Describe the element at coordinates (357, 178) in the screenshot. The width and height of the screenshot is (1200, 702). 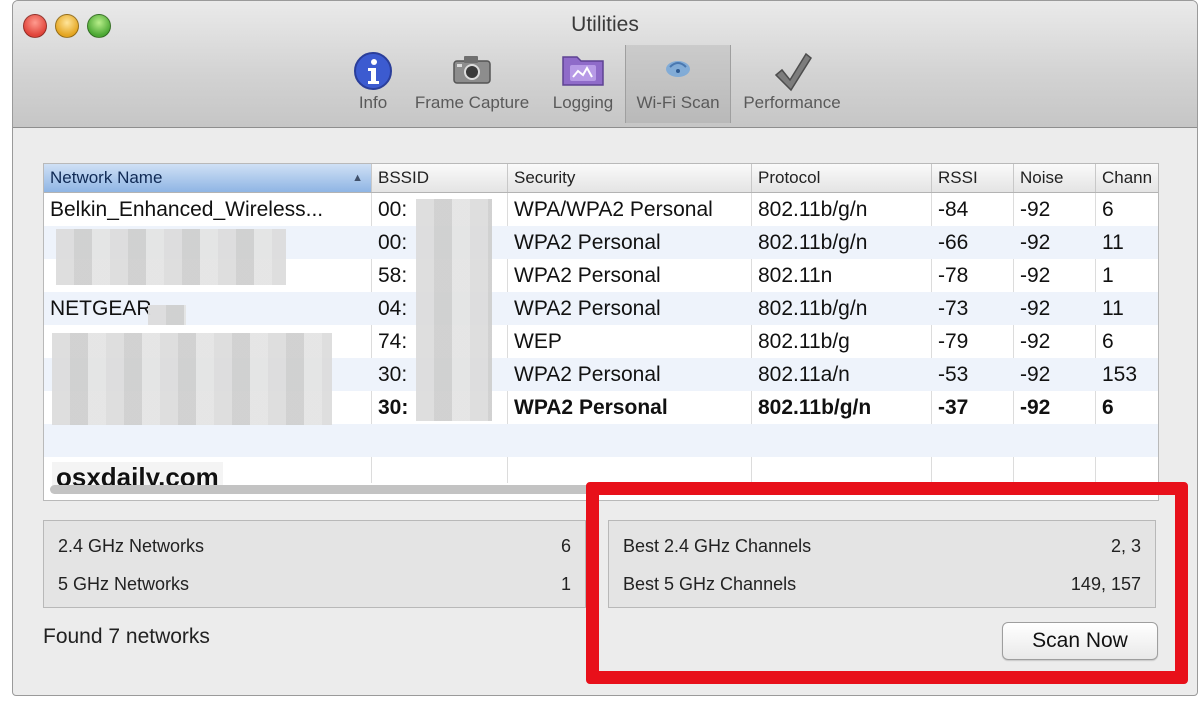
I see `sort-ascending-icon: ▲` at that location.